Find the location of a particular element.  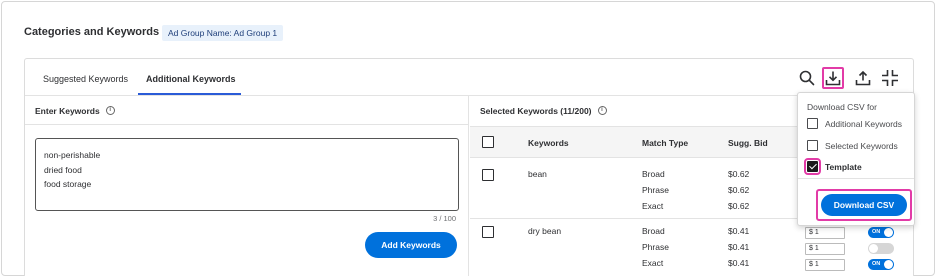

option-template: Template is located at coordinates (833, 166).